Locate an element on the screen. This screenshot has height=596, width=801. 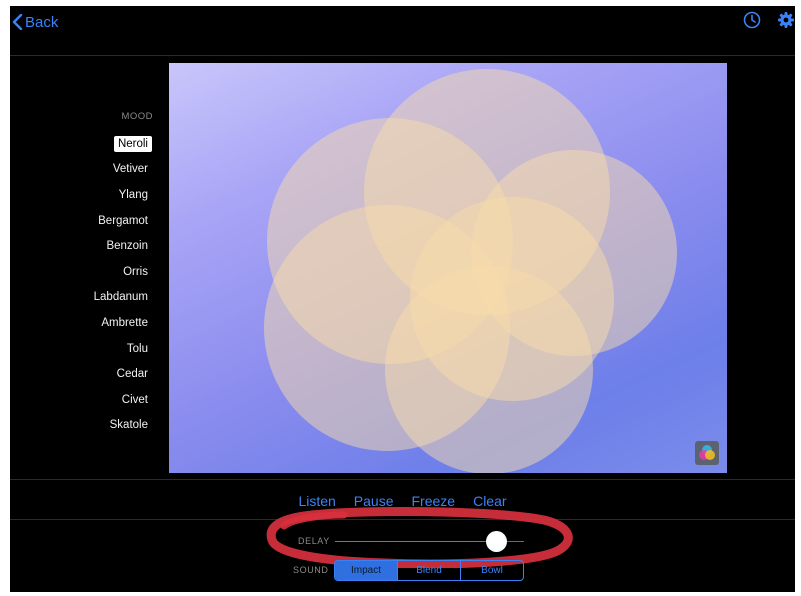
sound-option-blend: Blend is located at coordinates (428, 570).